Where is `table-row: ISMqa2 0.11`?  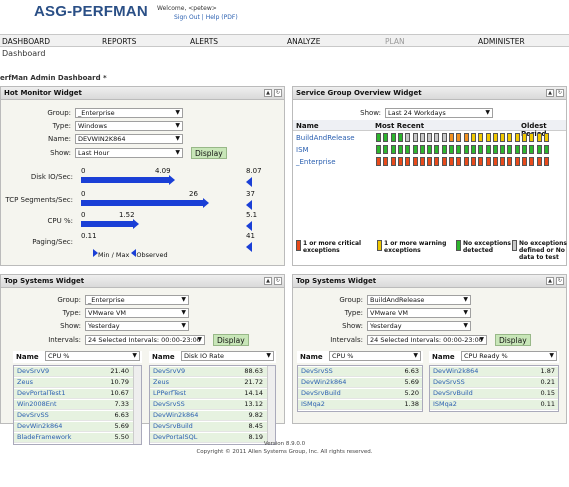 table-row: ISMqa2 0.11 is located at coordinates (494, 405).